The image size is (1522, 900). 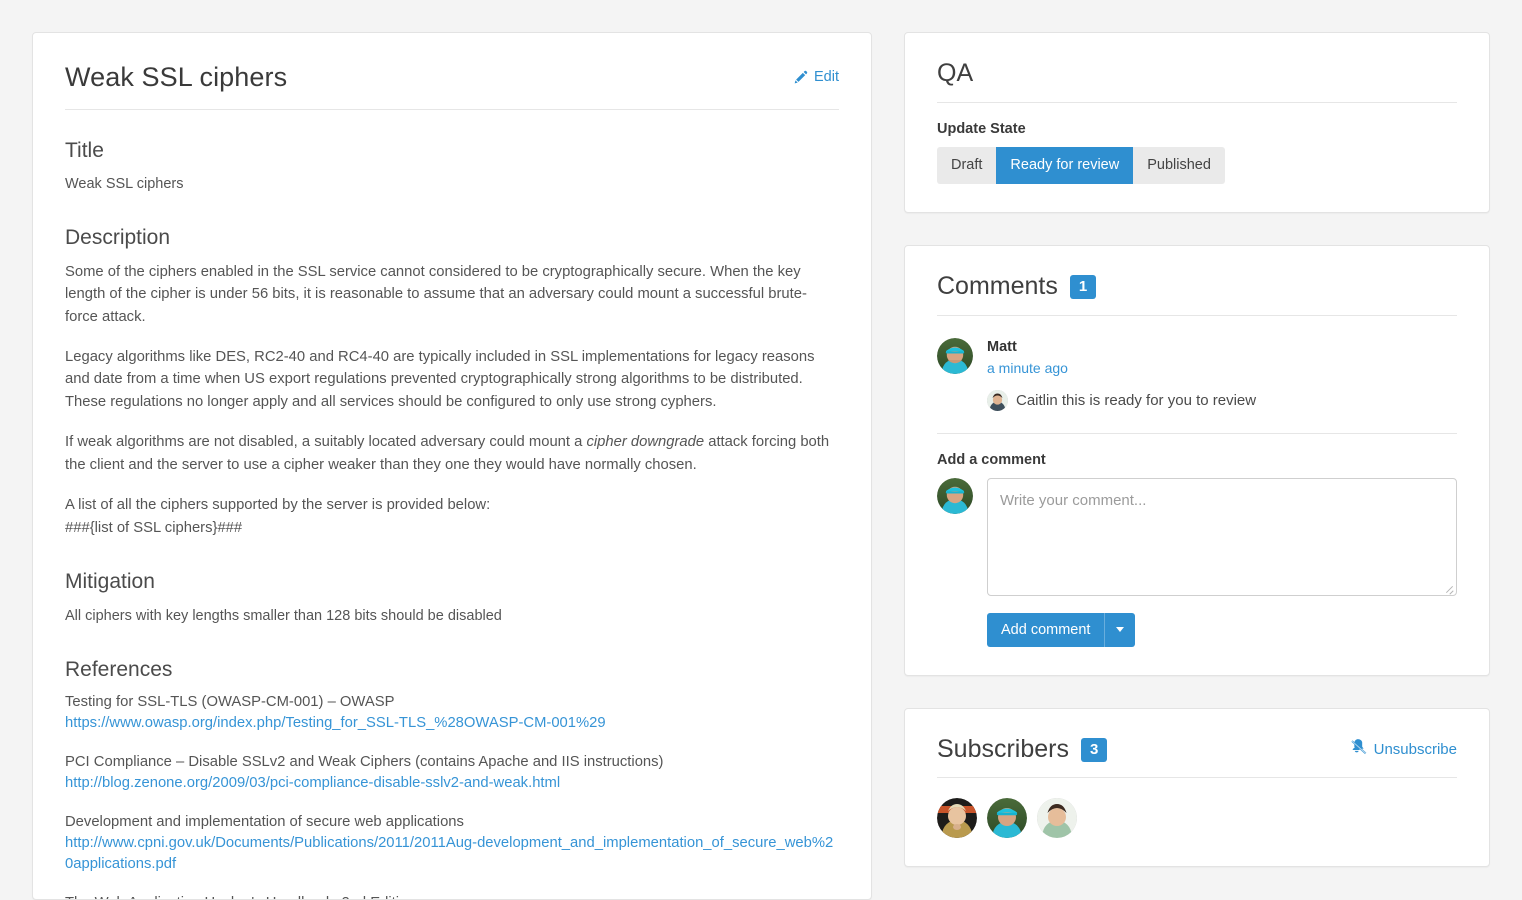 What do you see at coordinates (1197, 787) in the screenshot?
I see `subscribers-panel: Subscribers 3 Unsubscribe` at bounding box center [1197, 787].